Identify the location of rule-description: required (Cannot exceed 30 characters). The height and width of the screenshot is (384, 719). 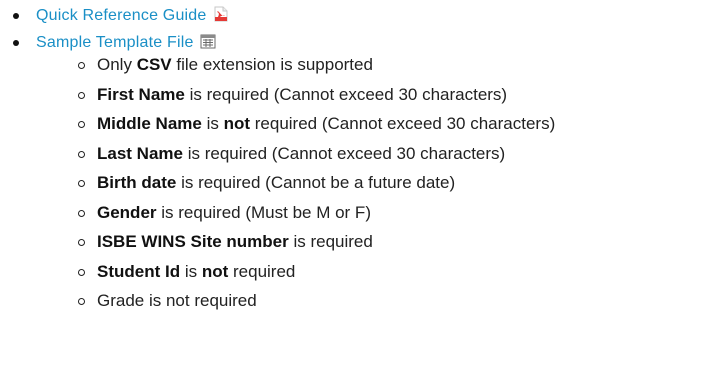
(403, 123).